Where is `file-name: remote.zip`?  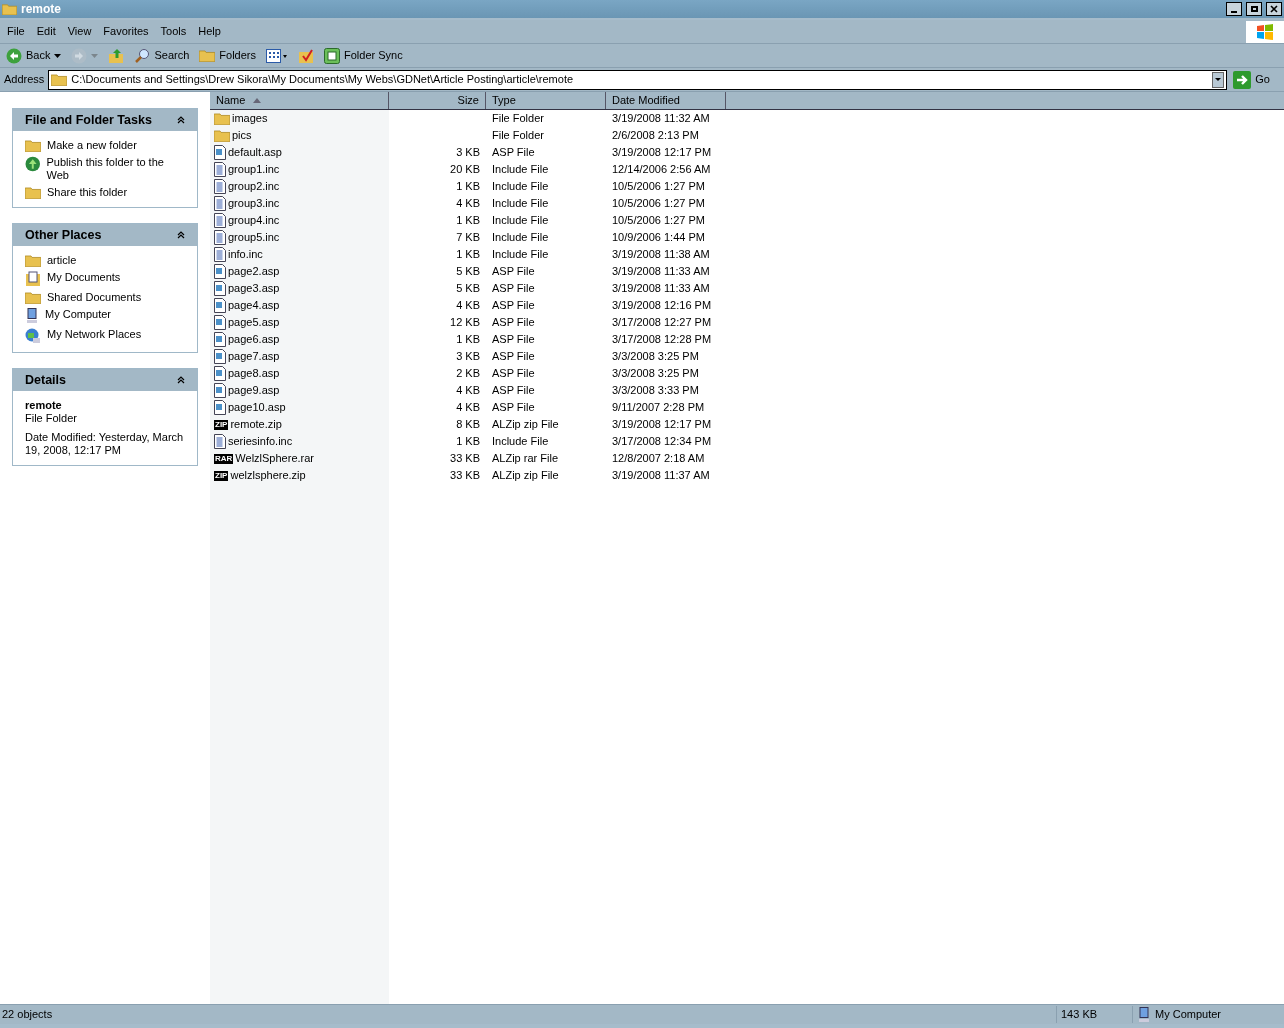 file-name: remote.zip is located at coordinates (256, 424).